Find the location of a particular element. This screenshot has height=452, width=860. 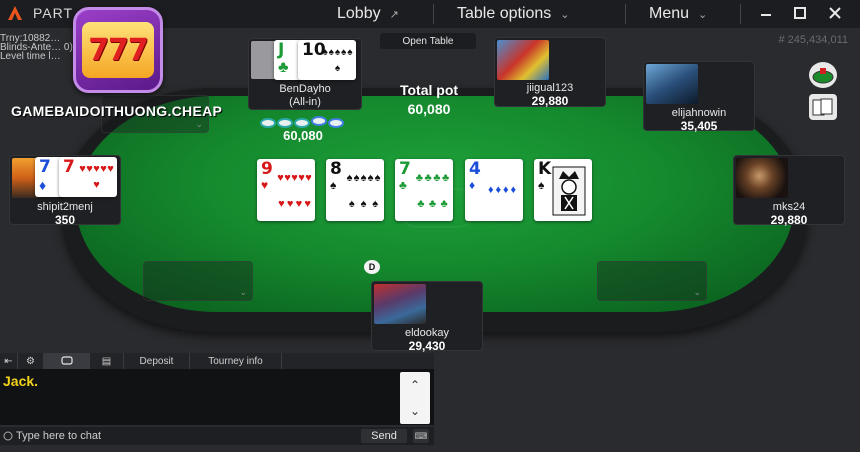

card-rank: 4 is located at coordinates (475, 169).